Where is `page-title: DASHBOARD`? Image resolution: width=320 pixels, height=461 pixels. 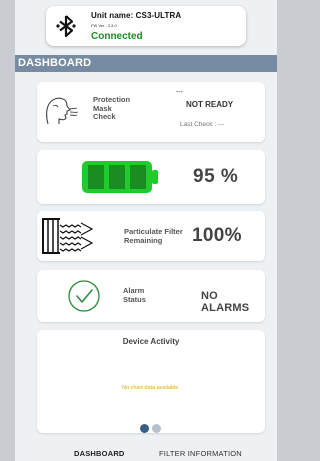
page-title: DASHBOARD is located at coordinates (146, 63).